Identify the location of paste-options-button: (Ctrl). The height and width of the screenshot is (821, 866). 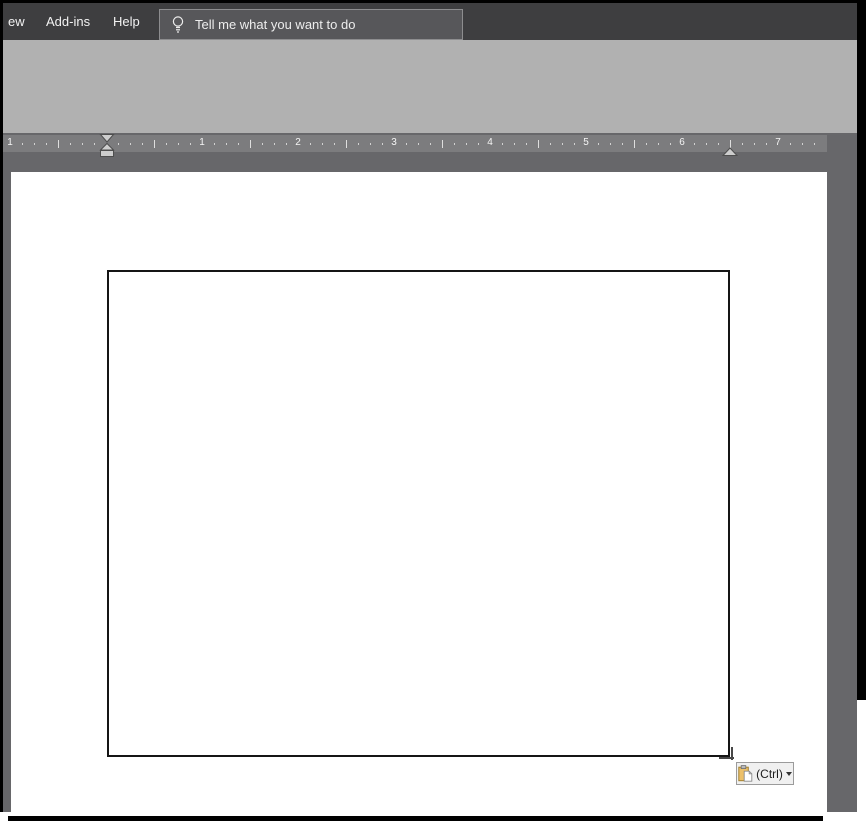
(765, 773).